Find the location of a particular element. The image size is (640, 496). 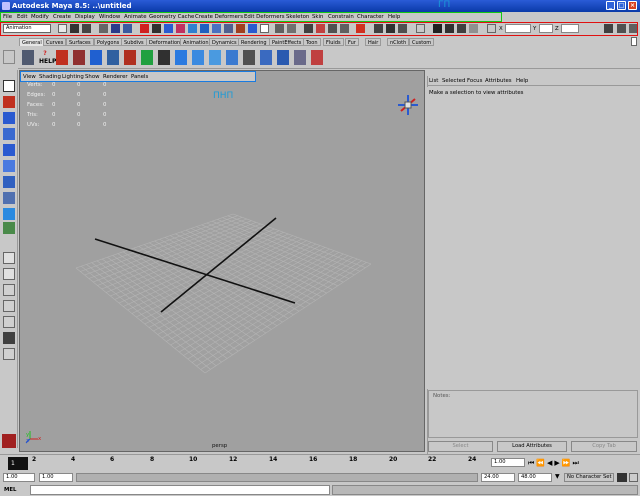

shelf-item-script-10-icon is located at coordinates (215, 57).